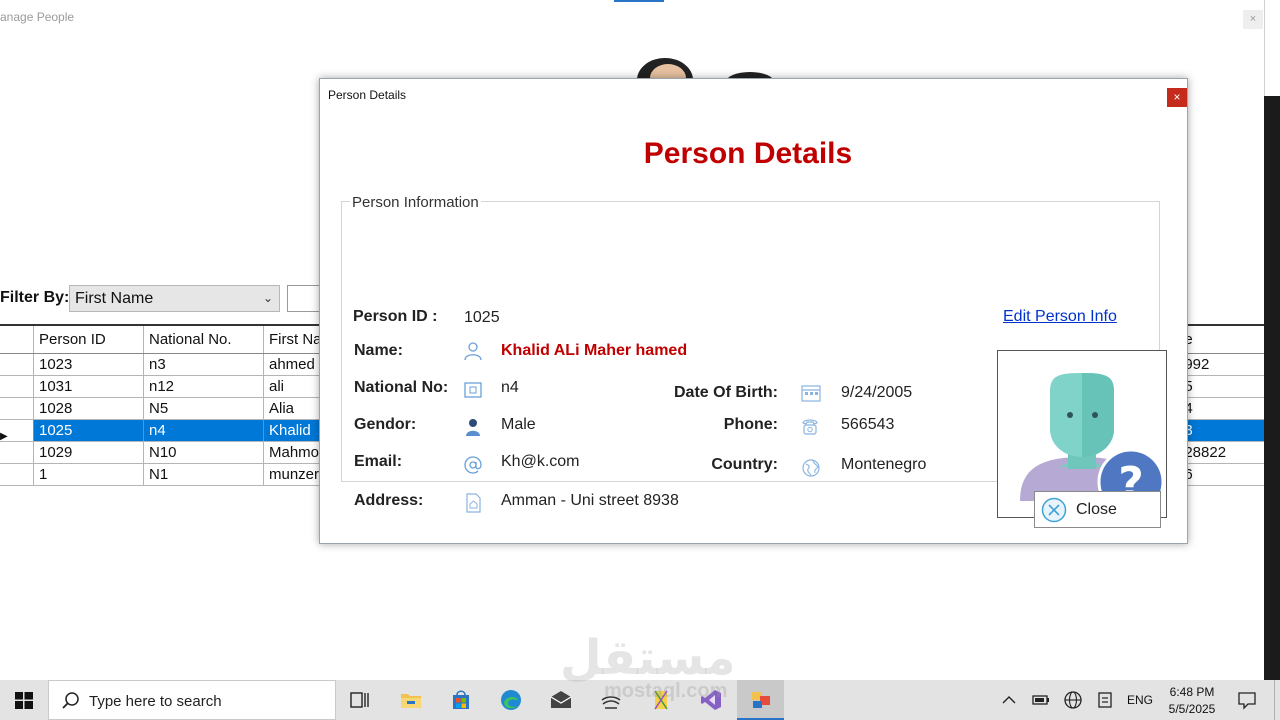  Describe the element at coordinates (389, 500) in the screenshot. I see `address-label: Address:` at that location.